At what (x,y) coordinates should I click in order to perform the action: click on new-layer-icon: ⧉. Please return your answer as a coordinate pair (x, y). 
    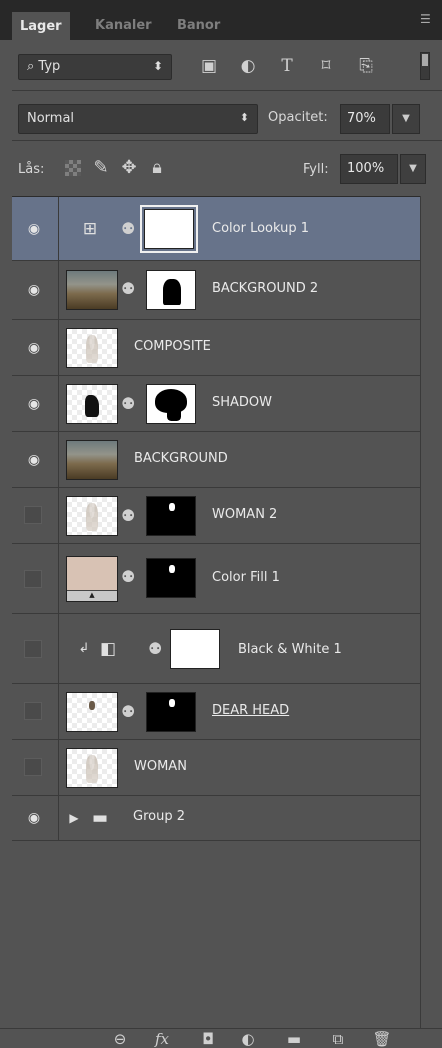
    Looking at the image, I should click on (338, 1039).